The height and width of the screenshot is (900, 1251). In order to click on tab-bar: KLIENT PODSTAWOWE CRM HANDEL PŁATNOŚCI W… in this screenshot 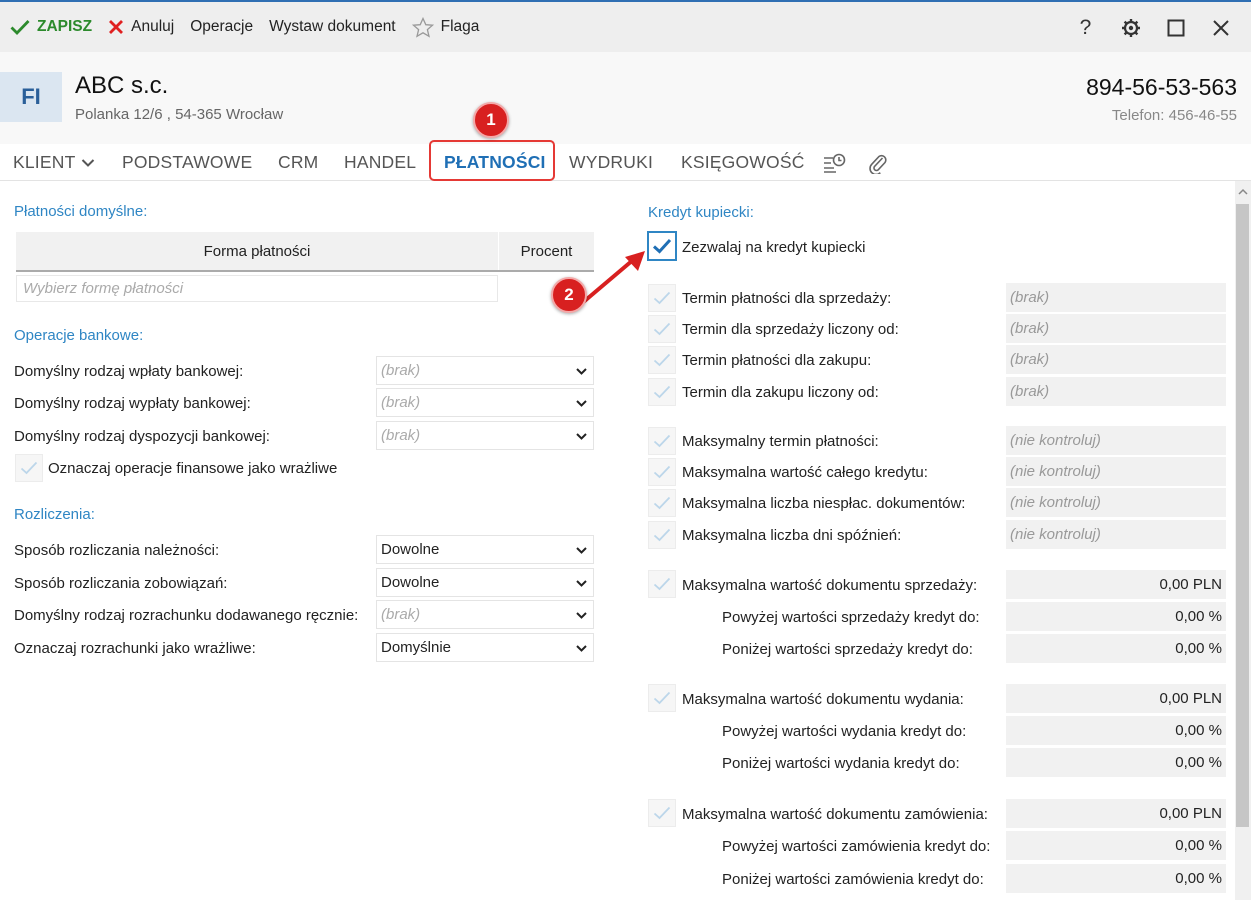, I will do `click(625, 162)`.